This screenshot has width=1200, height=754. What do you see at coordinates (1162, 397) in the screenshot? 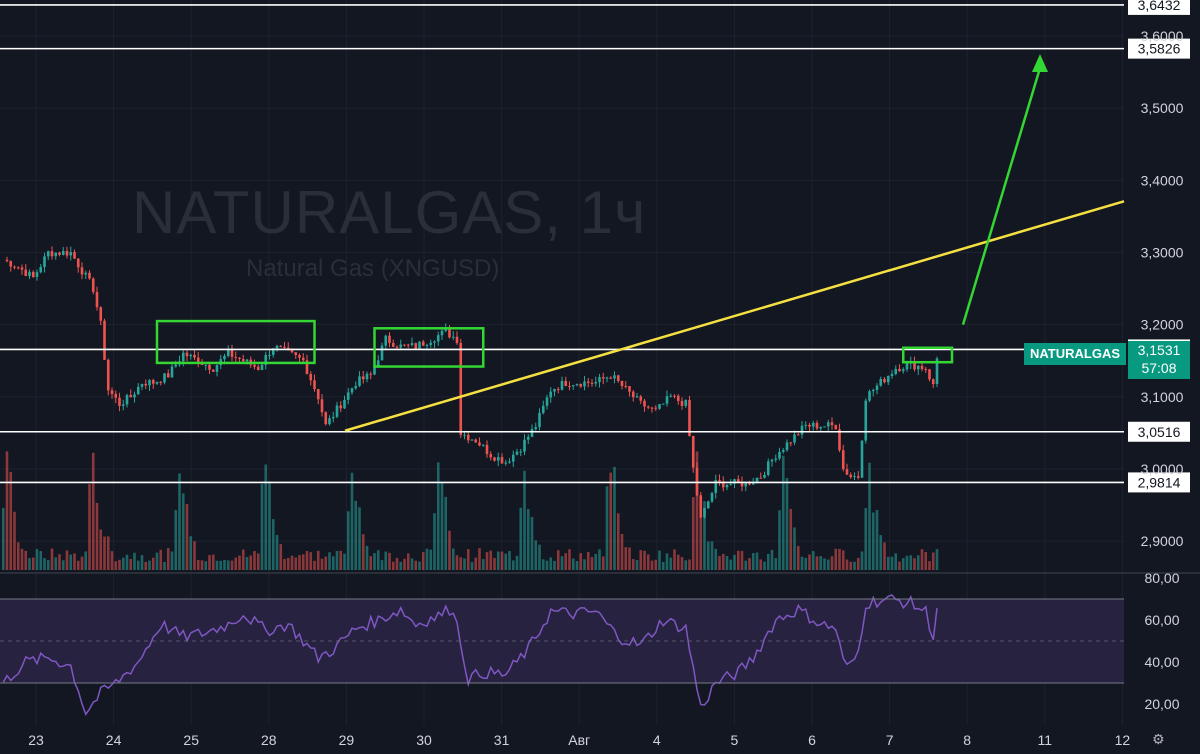
I see `price-tick-label: 3,1000` at bounding box center [1162, 397].